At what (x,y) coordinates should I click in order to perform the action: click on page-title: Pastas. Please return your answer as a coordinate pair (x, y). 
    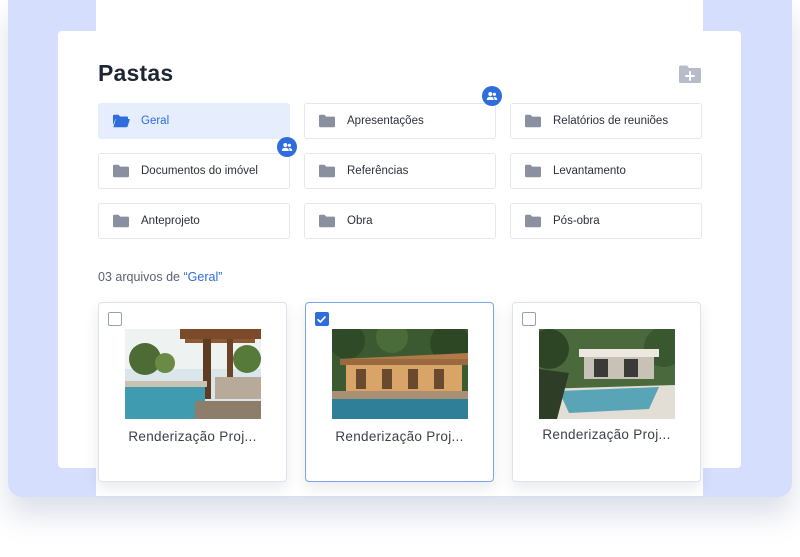
    Looking at the image, I should click on (136, 73).